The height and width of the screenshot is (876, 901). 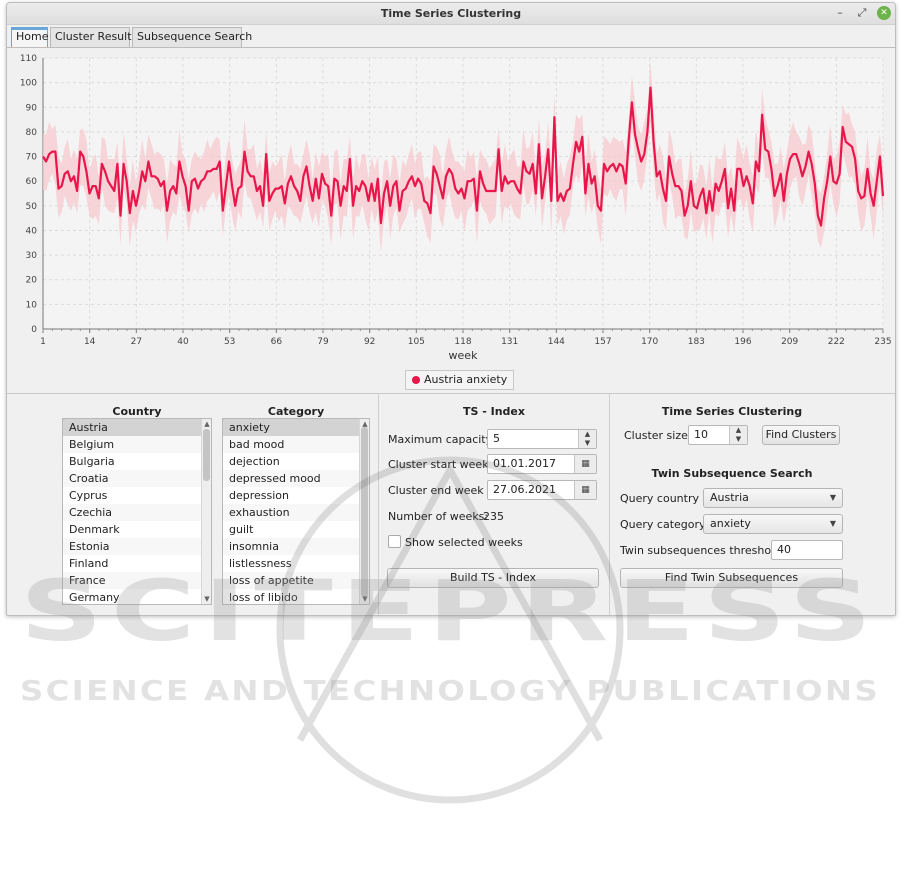 I want to click on query-category-select: anxiety ▼, so click(x=773, y=524).